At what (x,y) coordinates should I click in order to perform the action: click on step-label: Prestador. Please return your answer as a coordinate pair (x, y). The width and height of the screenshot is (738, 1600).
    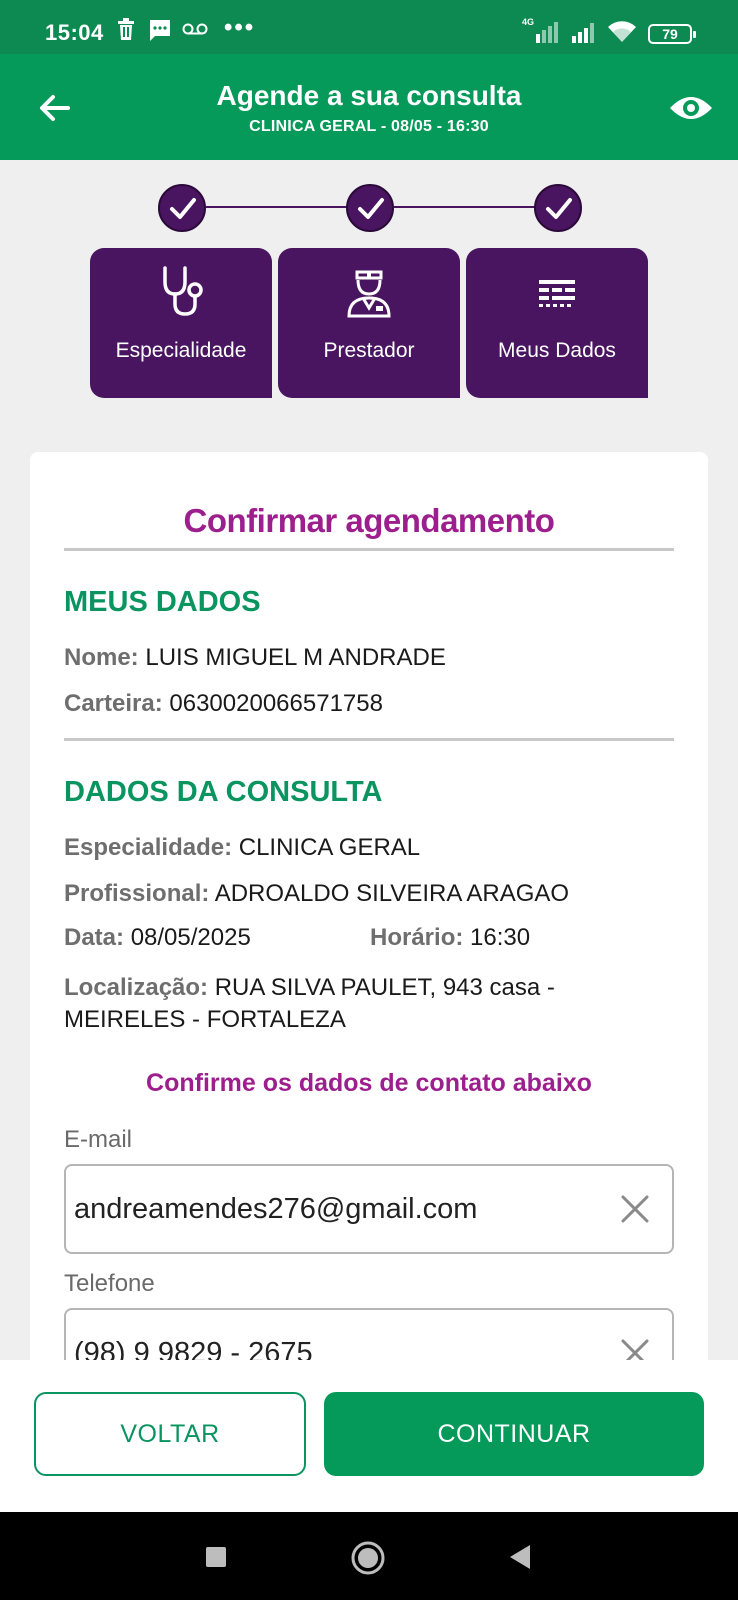
    Looking at the image, I should click on (369, 350).